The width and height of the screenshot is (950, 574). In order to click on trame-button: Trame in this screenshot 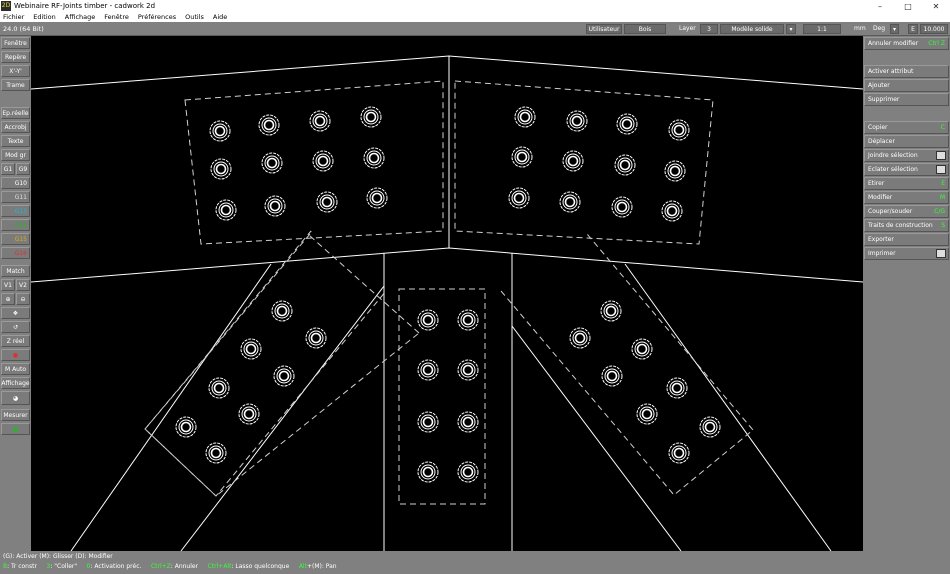, I will do `click(15, 85)`.